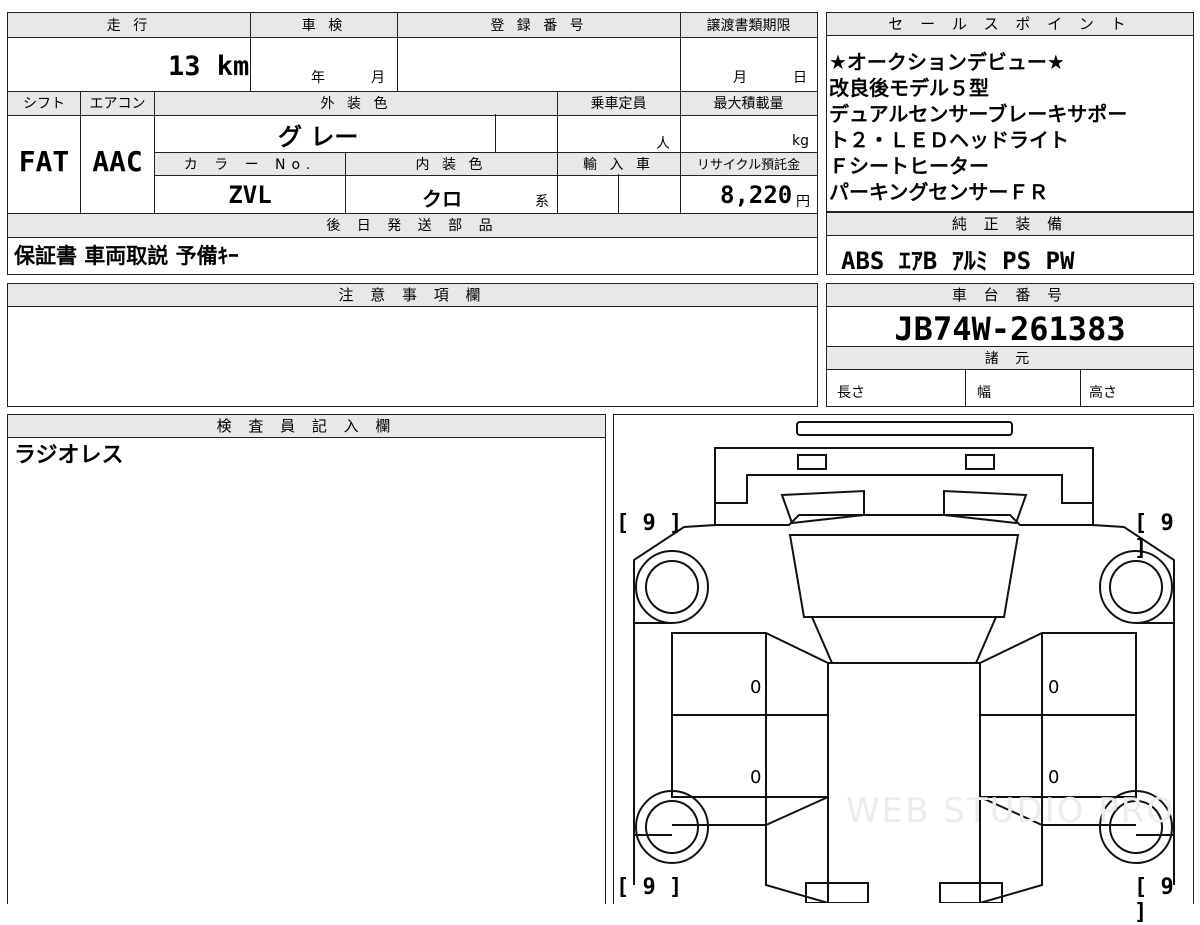  I want to click on interior-color-label: 内 装 色, so click(451, 165).